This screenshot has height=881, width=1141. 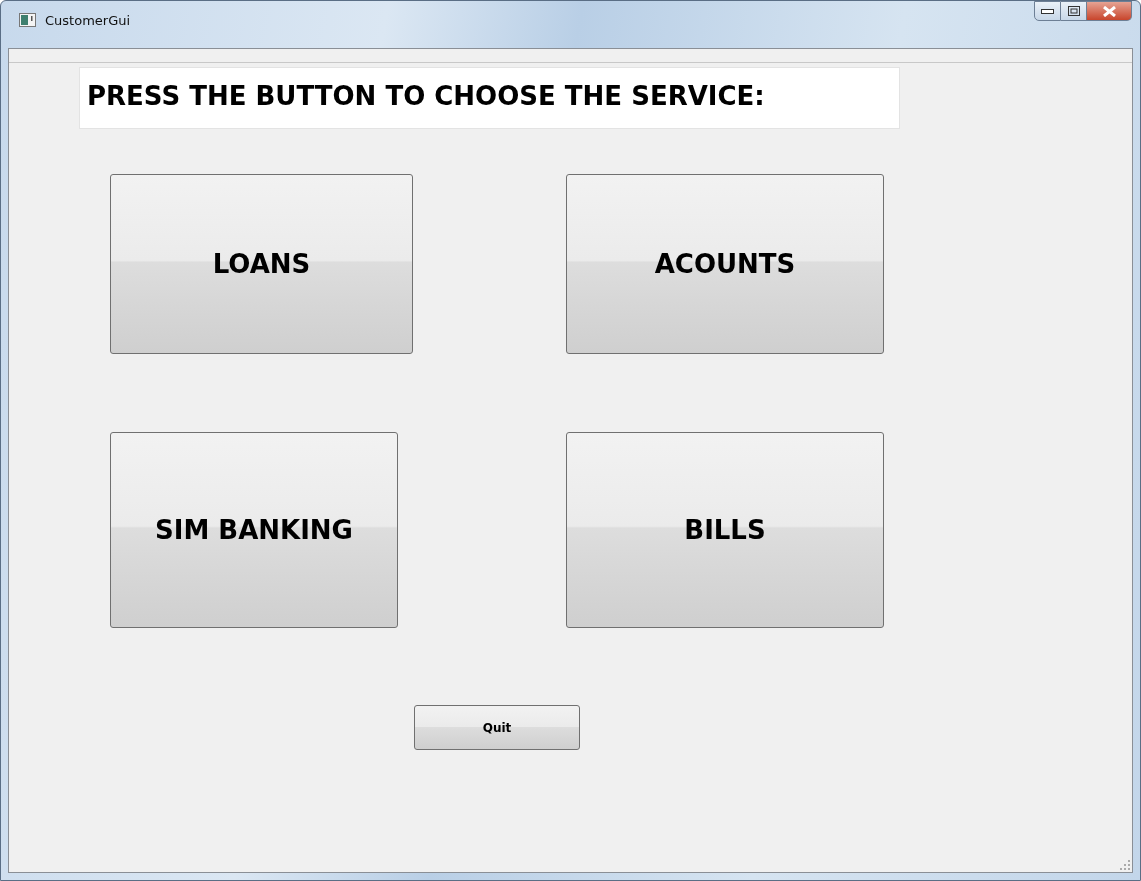 I want to click on close-button, so click(x=1109, y=11).